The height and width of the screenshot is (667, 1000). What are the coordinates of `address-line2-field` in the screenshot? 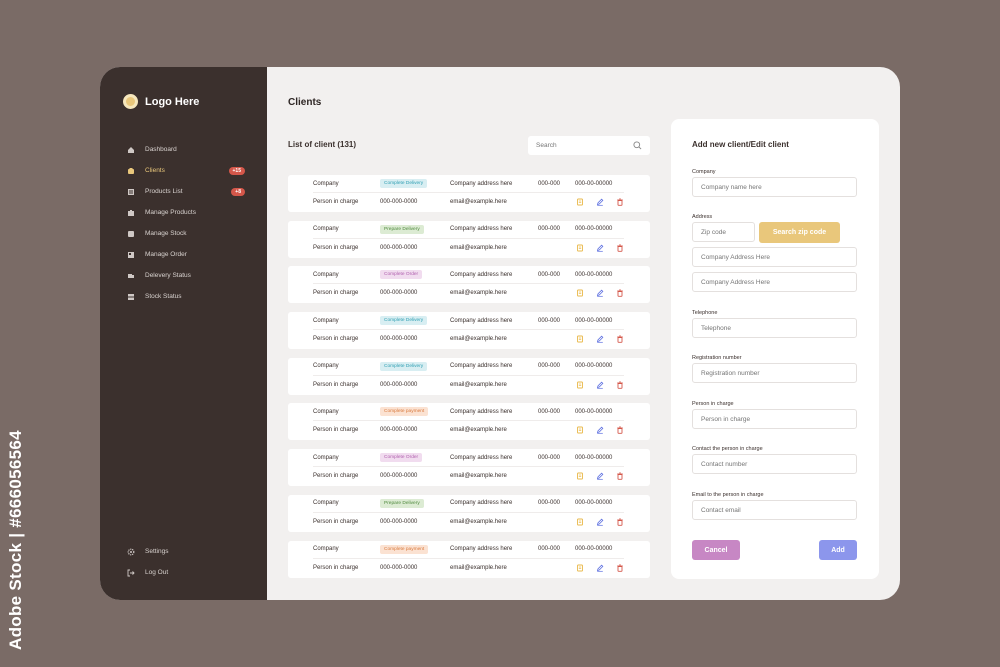 It's located at (774, 282).